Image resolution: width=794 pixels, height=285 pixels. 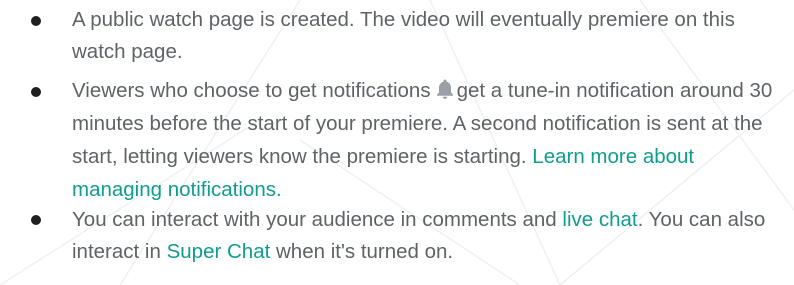 What do you see at coordinates (251, 90) in the screenshot?
I see `notifications-text-before: Viewers who choose to get notifications` at bounding box center [251, 90].